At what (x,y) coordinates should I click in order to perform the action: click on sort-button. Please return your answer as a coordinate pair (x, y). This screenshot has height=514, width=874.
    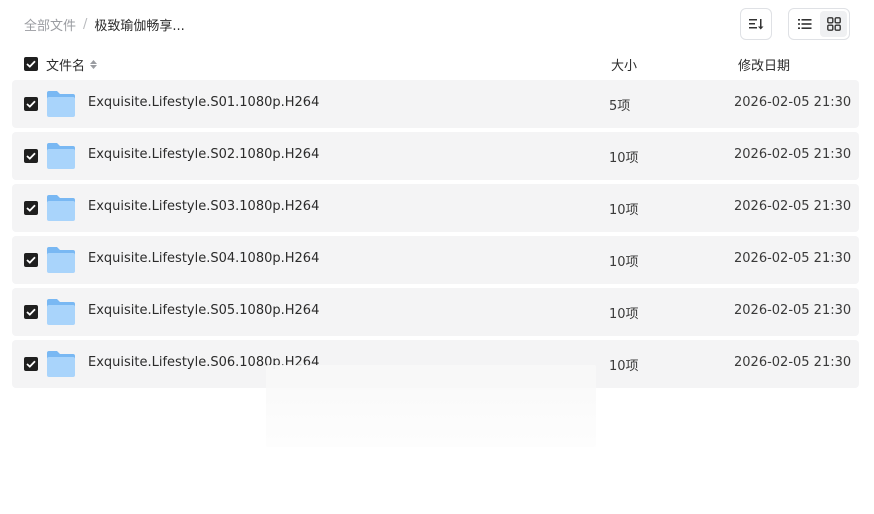
    Looking at the image, I should click on (756, 24).